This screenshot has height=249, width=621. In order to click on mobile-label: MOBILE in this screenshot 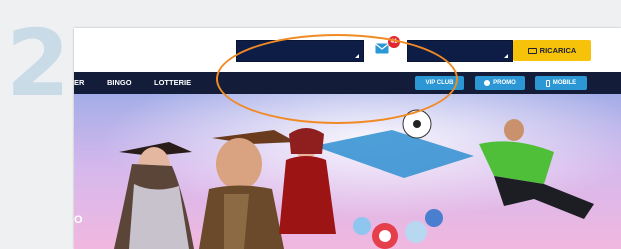, I will do `click(564, 83)`.